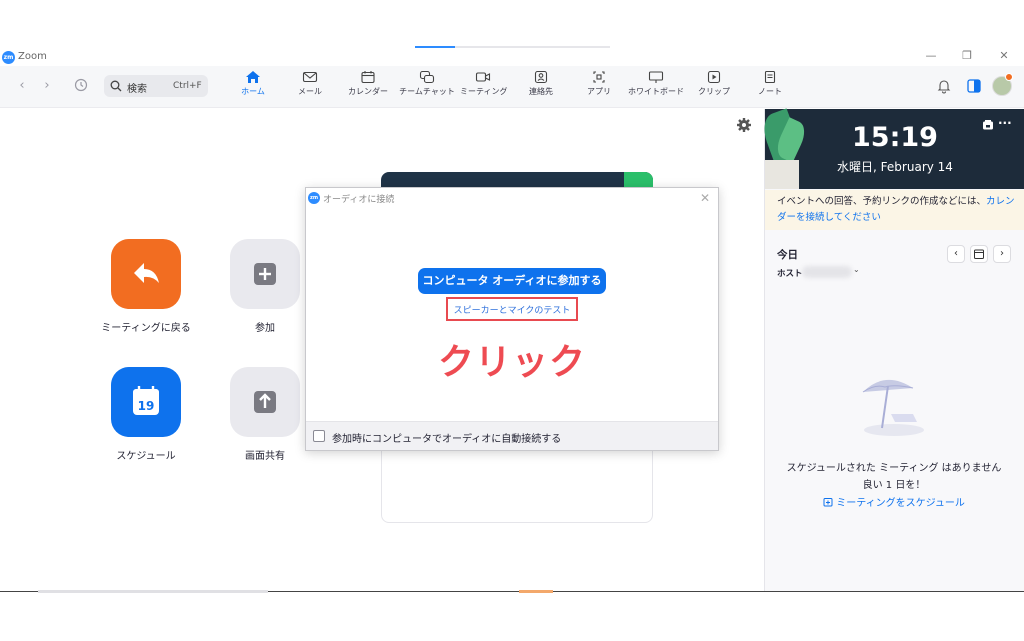 The width and height of the screenshot is (1024, 641). Describe the element at coordinates (483, 77) in the screenshot. I see `video-icon` at that location.